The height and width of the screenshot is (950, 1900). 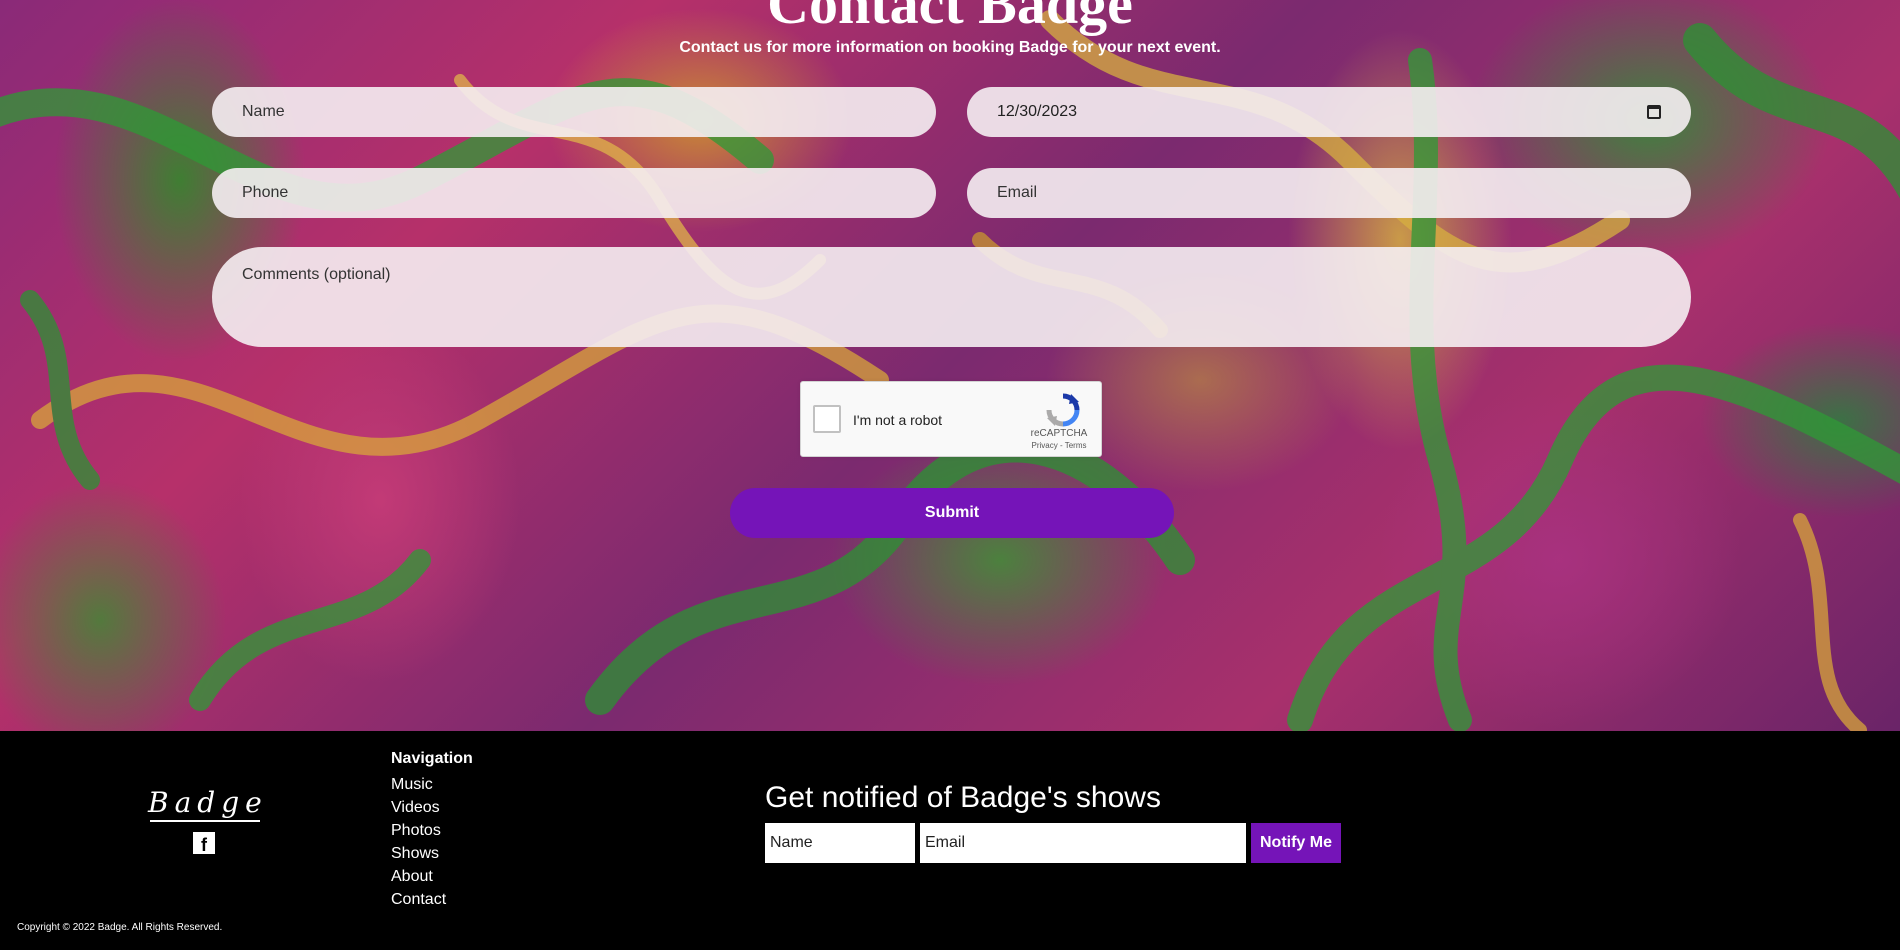 What do you see at coordinates (263, 111) in the screenshot?
I see `name-placeholder: Name` at bounding box center [263, 111].